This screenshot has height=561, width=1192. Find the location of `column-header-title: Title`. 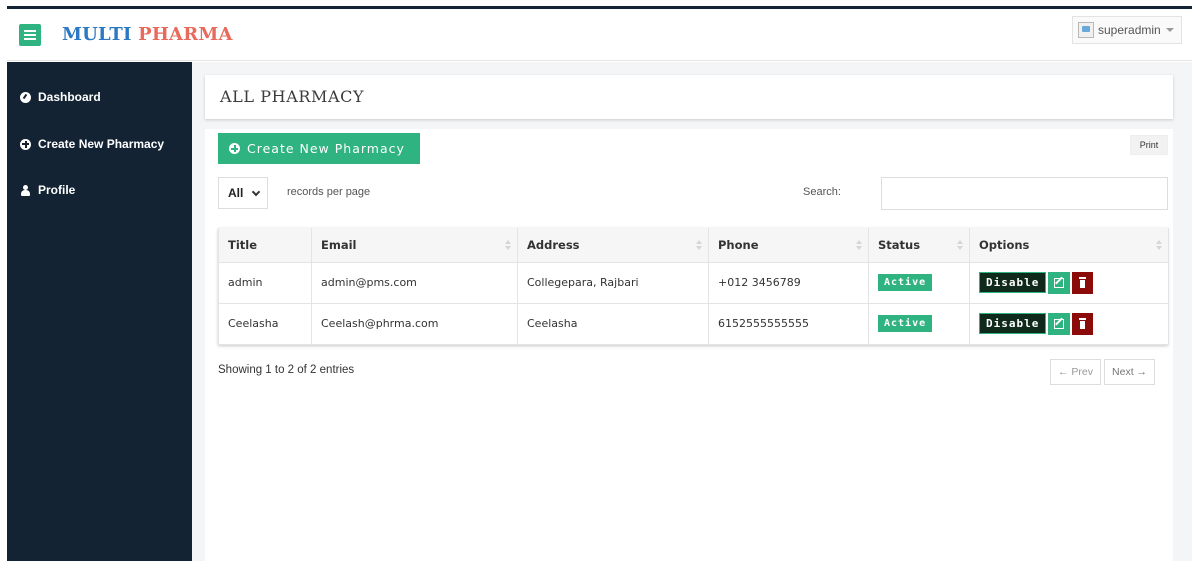

column-header-title: Title is located at coordinates (265, 245).